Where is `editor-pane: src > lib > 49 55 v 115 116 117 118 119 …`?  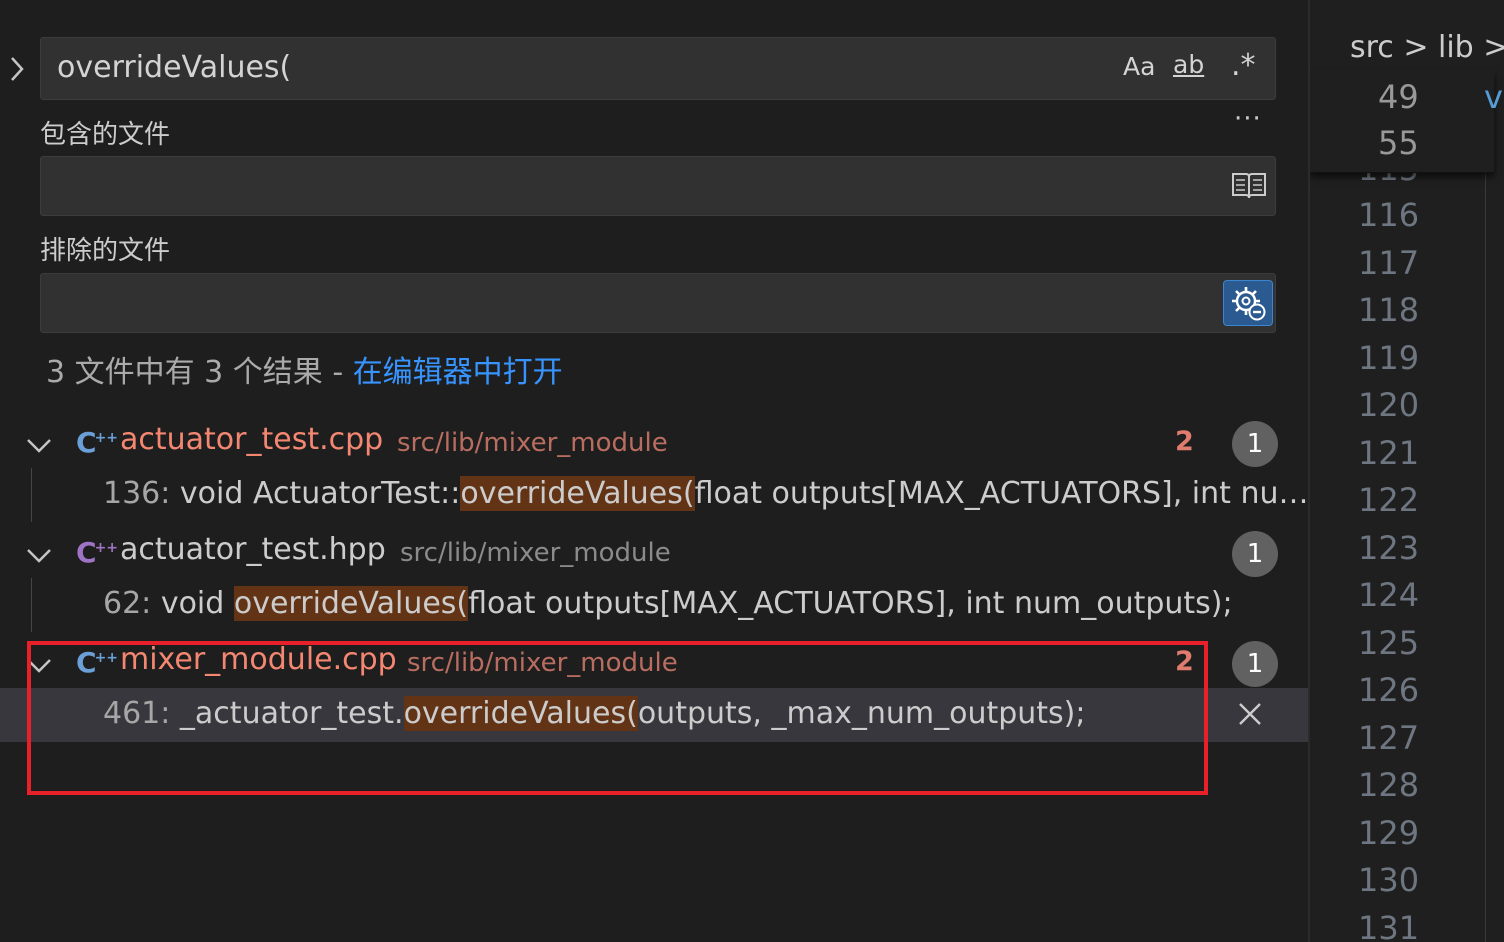
editor-pane: src > lib > 49 55 v 115 116 117 118 119 … is located at coordinates (1407, 471).